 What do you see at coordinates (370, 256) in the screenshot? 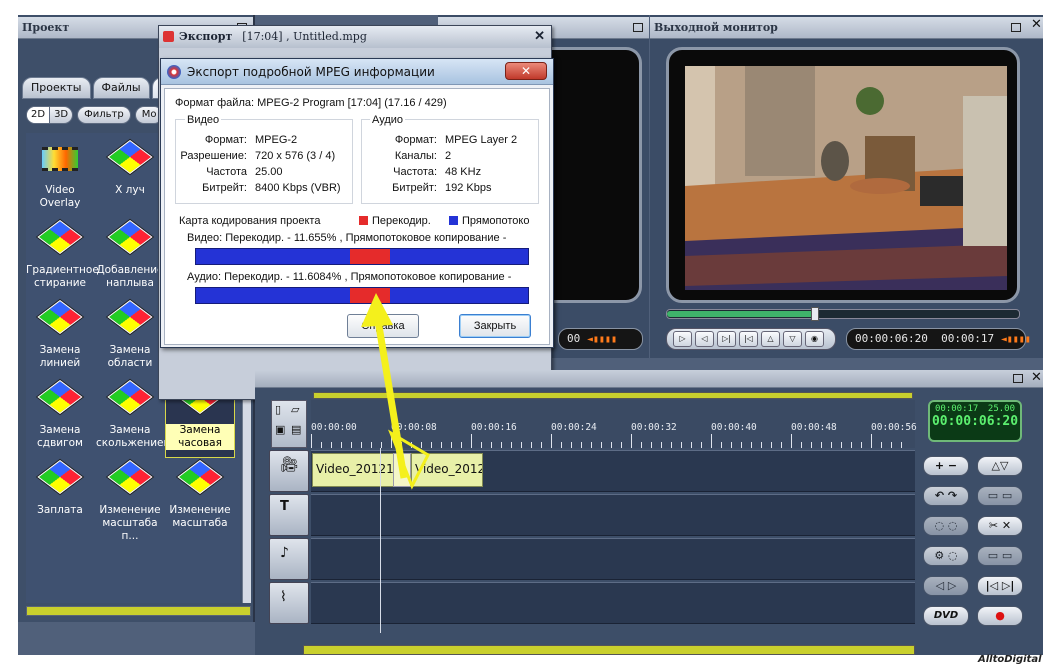
I see `video-recode-segment` at bounding box center [370, 256].